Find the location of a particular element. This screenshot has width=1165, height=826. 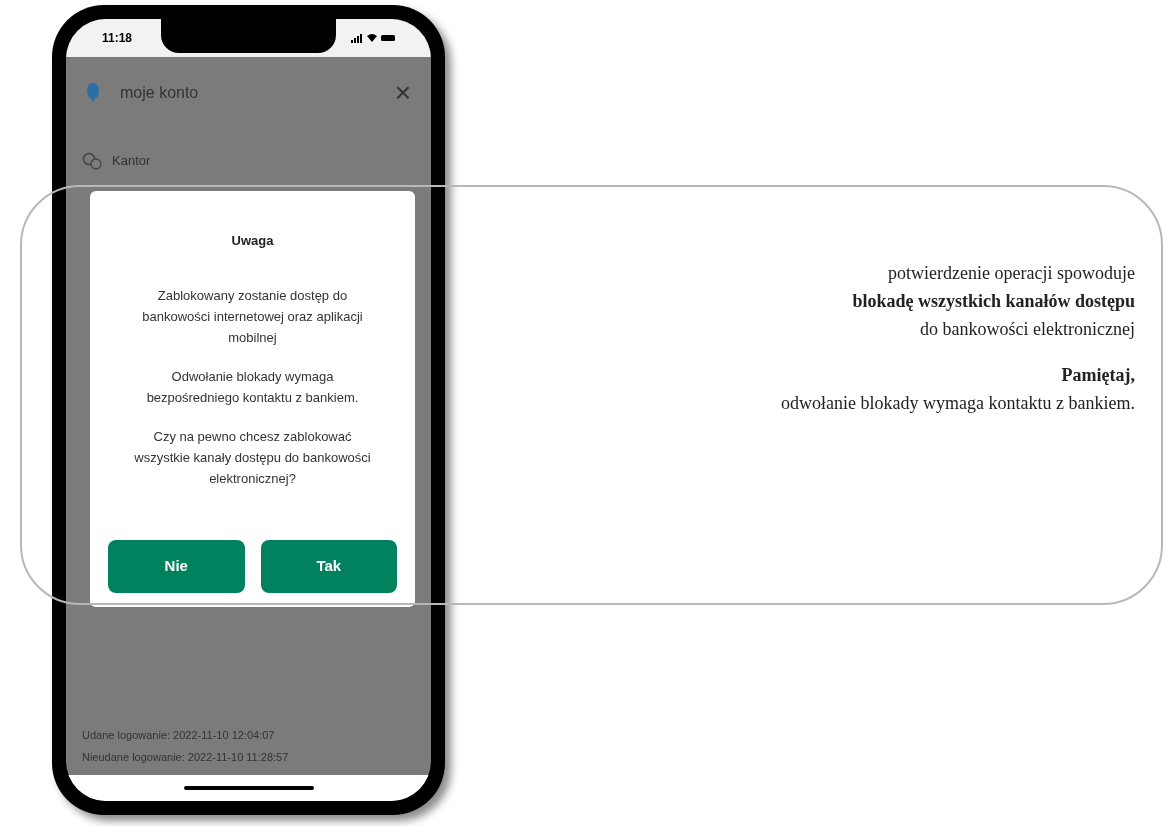

header-title: moje konto is located at coordinates (159, 93).